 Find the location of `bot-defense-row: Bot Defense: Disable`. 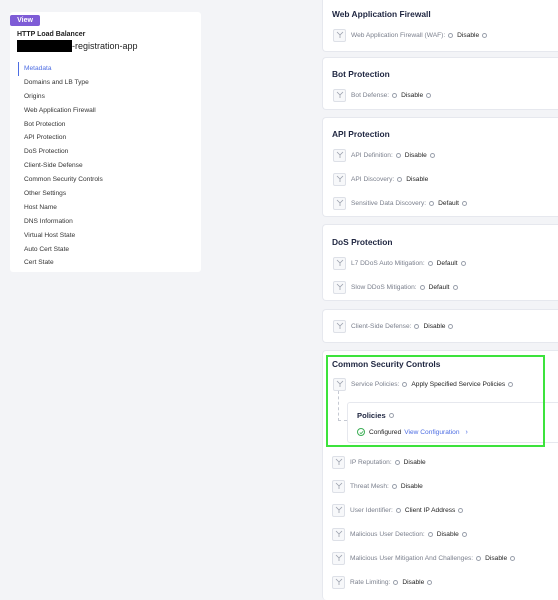

bot-defense-row: Bot Defense: Disable is located at coordinates (384, 95).